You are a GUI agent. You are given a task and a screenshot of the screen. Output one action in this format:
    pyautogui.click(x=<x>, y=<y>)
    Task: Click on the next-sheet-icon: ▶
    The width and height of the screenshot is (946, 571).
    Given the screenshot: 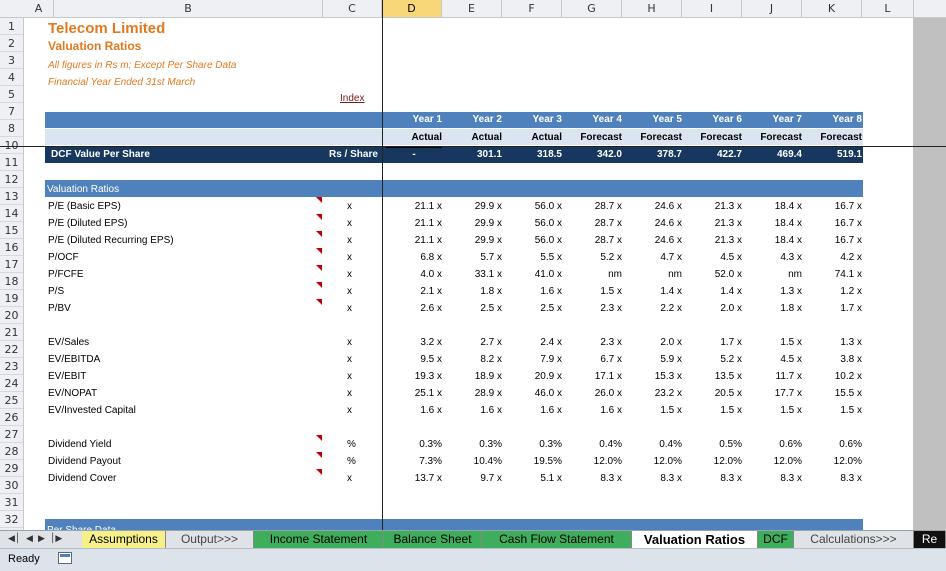 What is the action you would take?
    pyautogui.click(x=41, y=539)
    